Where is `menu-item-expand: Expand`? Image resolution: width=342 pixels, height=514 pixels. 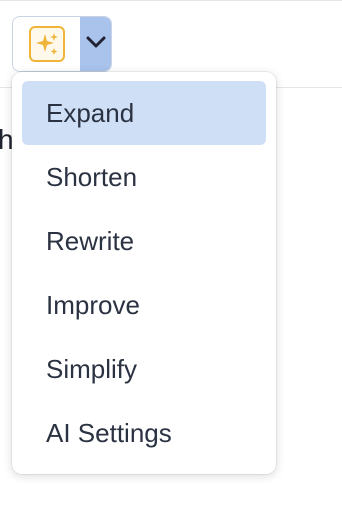 menu-item-expand: Expand is located at coordinates (144, 113).